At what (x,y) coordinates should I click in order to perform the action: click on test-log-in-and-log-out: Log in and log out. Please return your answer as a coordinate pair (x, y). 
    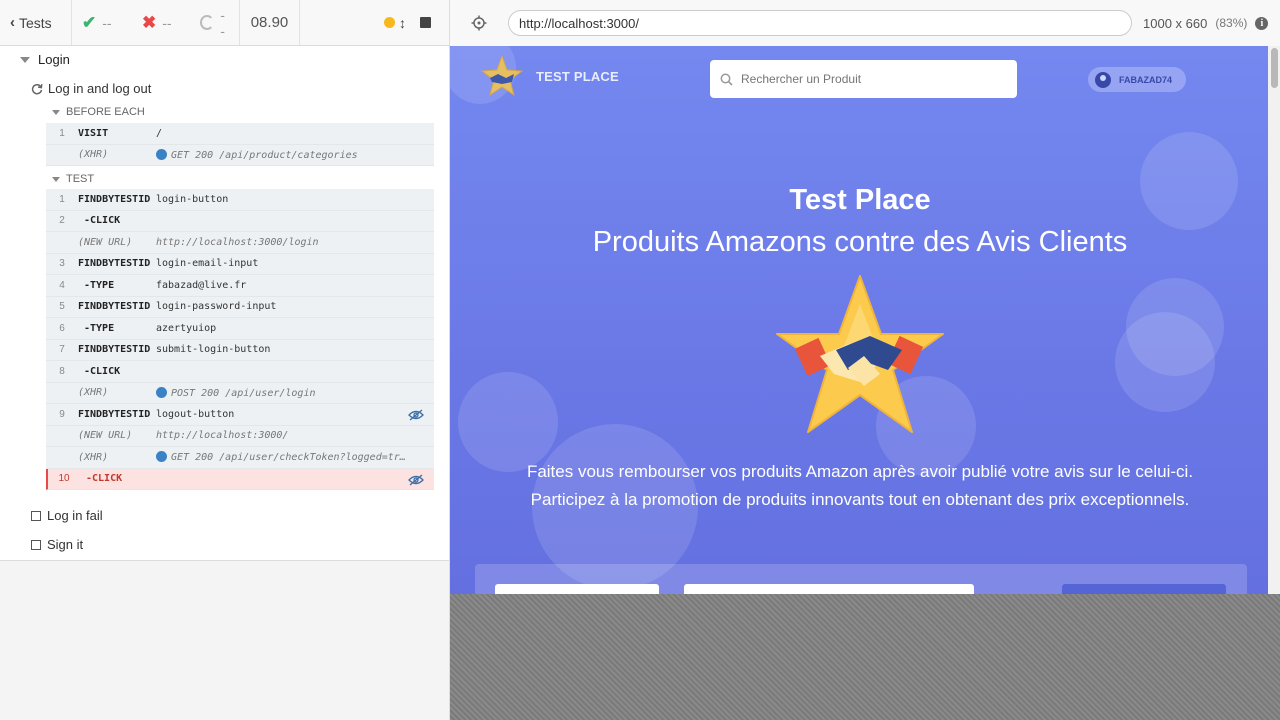
    Looking at the image, I should click on (91, 88).